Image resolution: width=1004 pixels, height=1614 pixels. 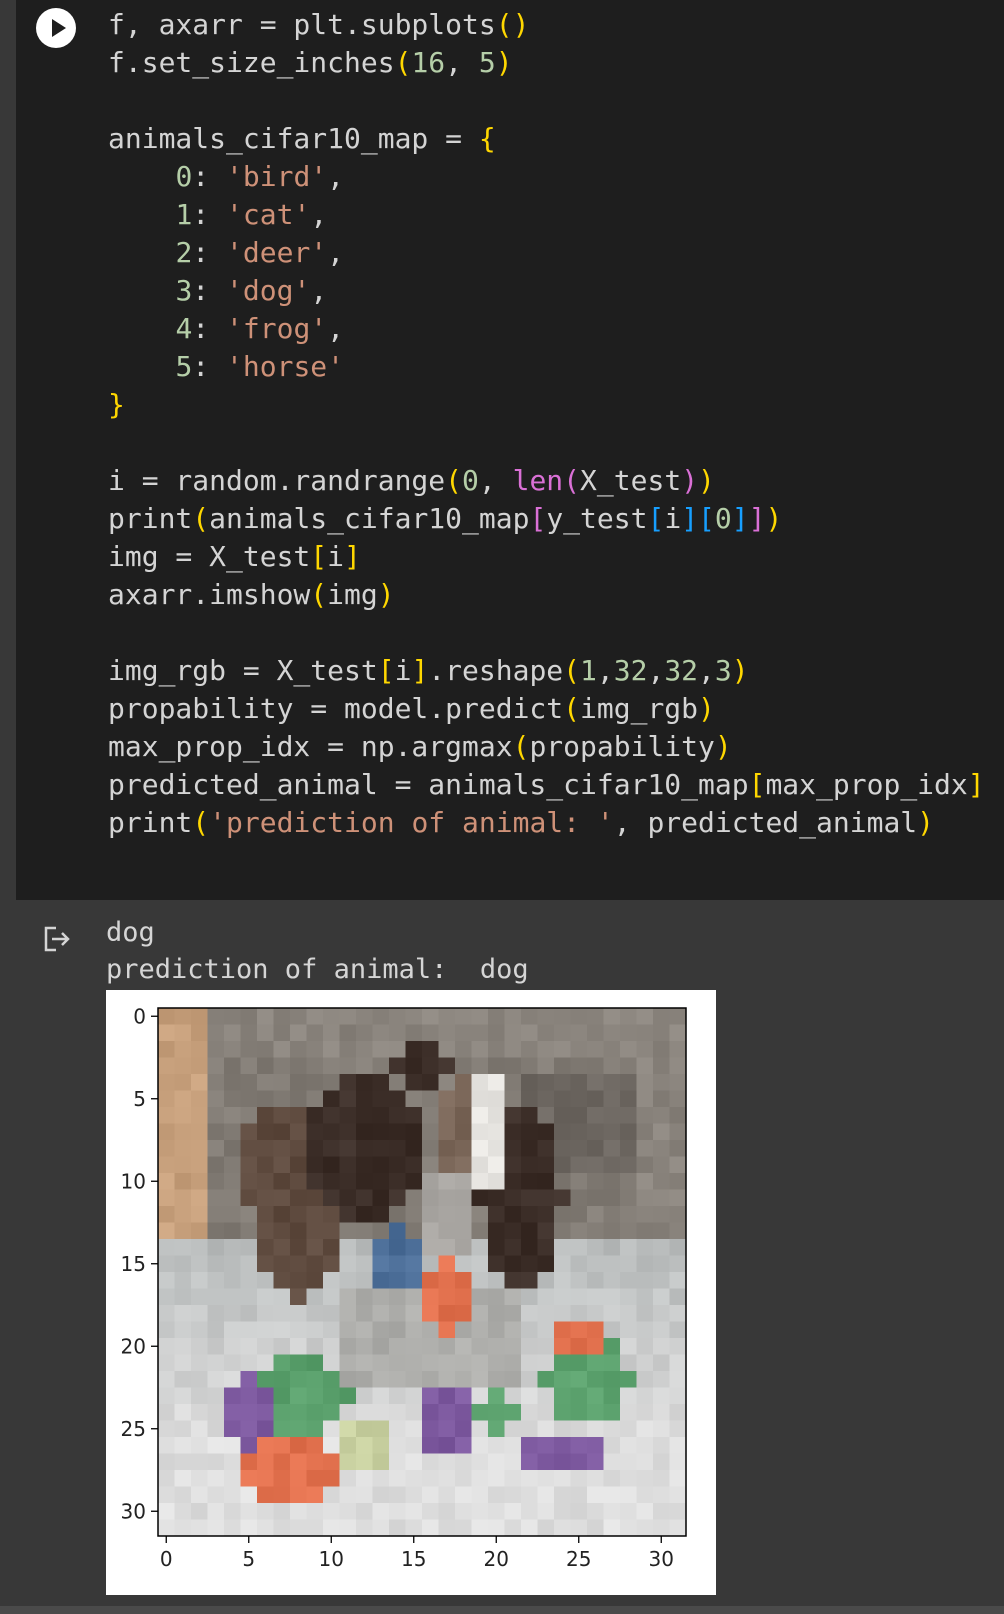 I want to click on x-tick-label: 25, so click(x=578, y=1559).